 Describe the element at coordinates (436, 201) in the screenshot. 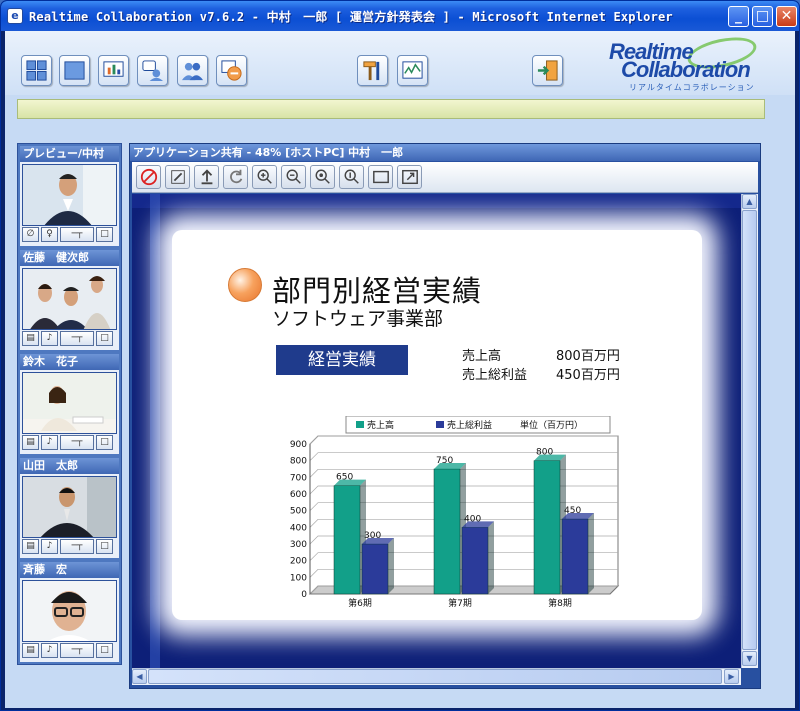

I see `slide-top-band` at that location.